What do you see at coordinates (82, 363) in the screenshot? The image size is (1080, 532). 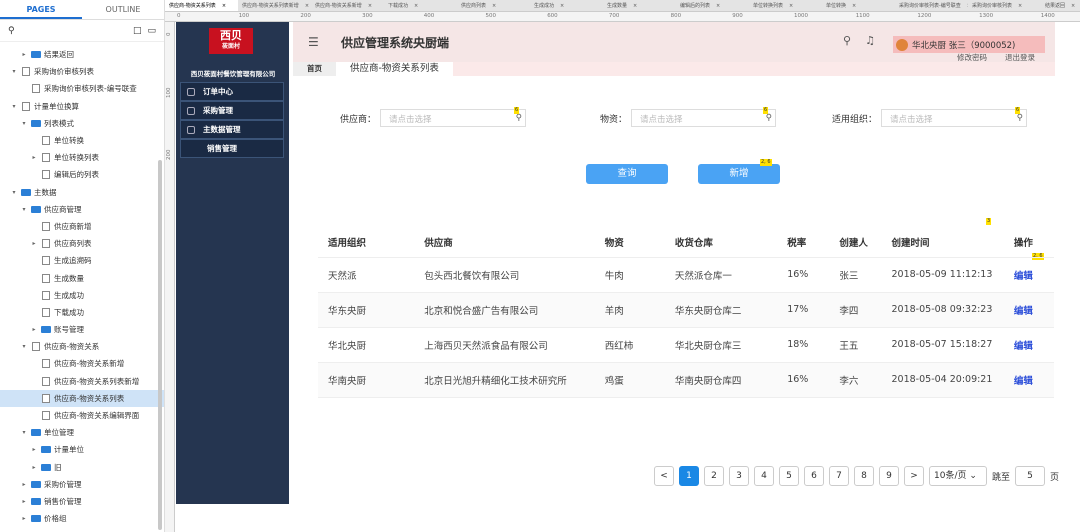 I see `tree-item: 供应商-物资关系新增` at bounding box center [82, 363].